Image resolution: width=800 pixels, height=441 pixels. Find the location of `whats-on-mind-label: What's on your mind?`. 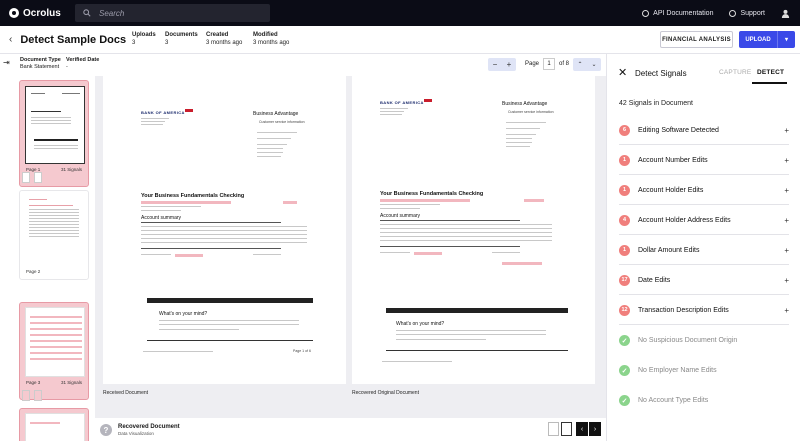

whats-on-mind-label: What's on your mind? is located at coordinates (420, 324).